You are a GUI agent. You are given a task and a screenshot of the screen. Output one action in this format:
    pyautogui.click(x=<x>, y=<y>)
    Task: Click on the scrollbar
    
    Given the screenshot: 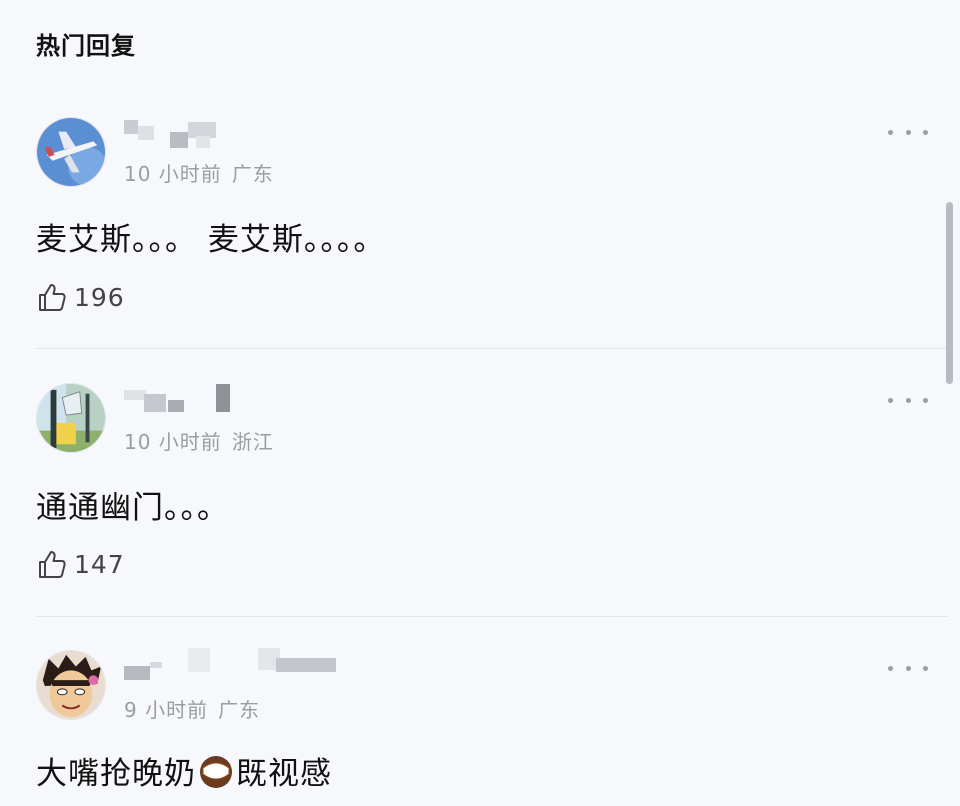 What is the action you would take?
    pyautogui.click(x=949, y=293)
    